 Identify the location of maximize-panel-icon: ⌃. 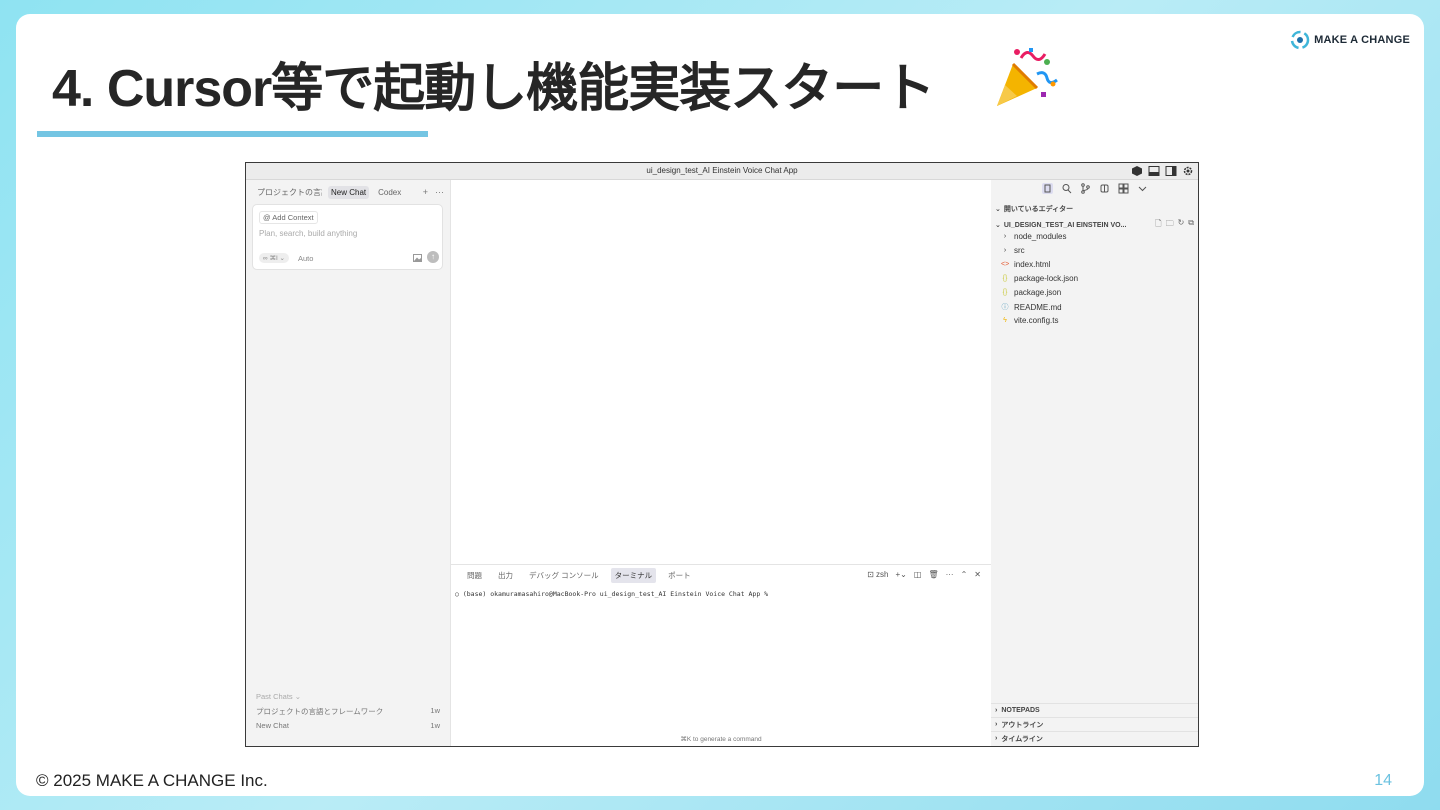
(964, 574).